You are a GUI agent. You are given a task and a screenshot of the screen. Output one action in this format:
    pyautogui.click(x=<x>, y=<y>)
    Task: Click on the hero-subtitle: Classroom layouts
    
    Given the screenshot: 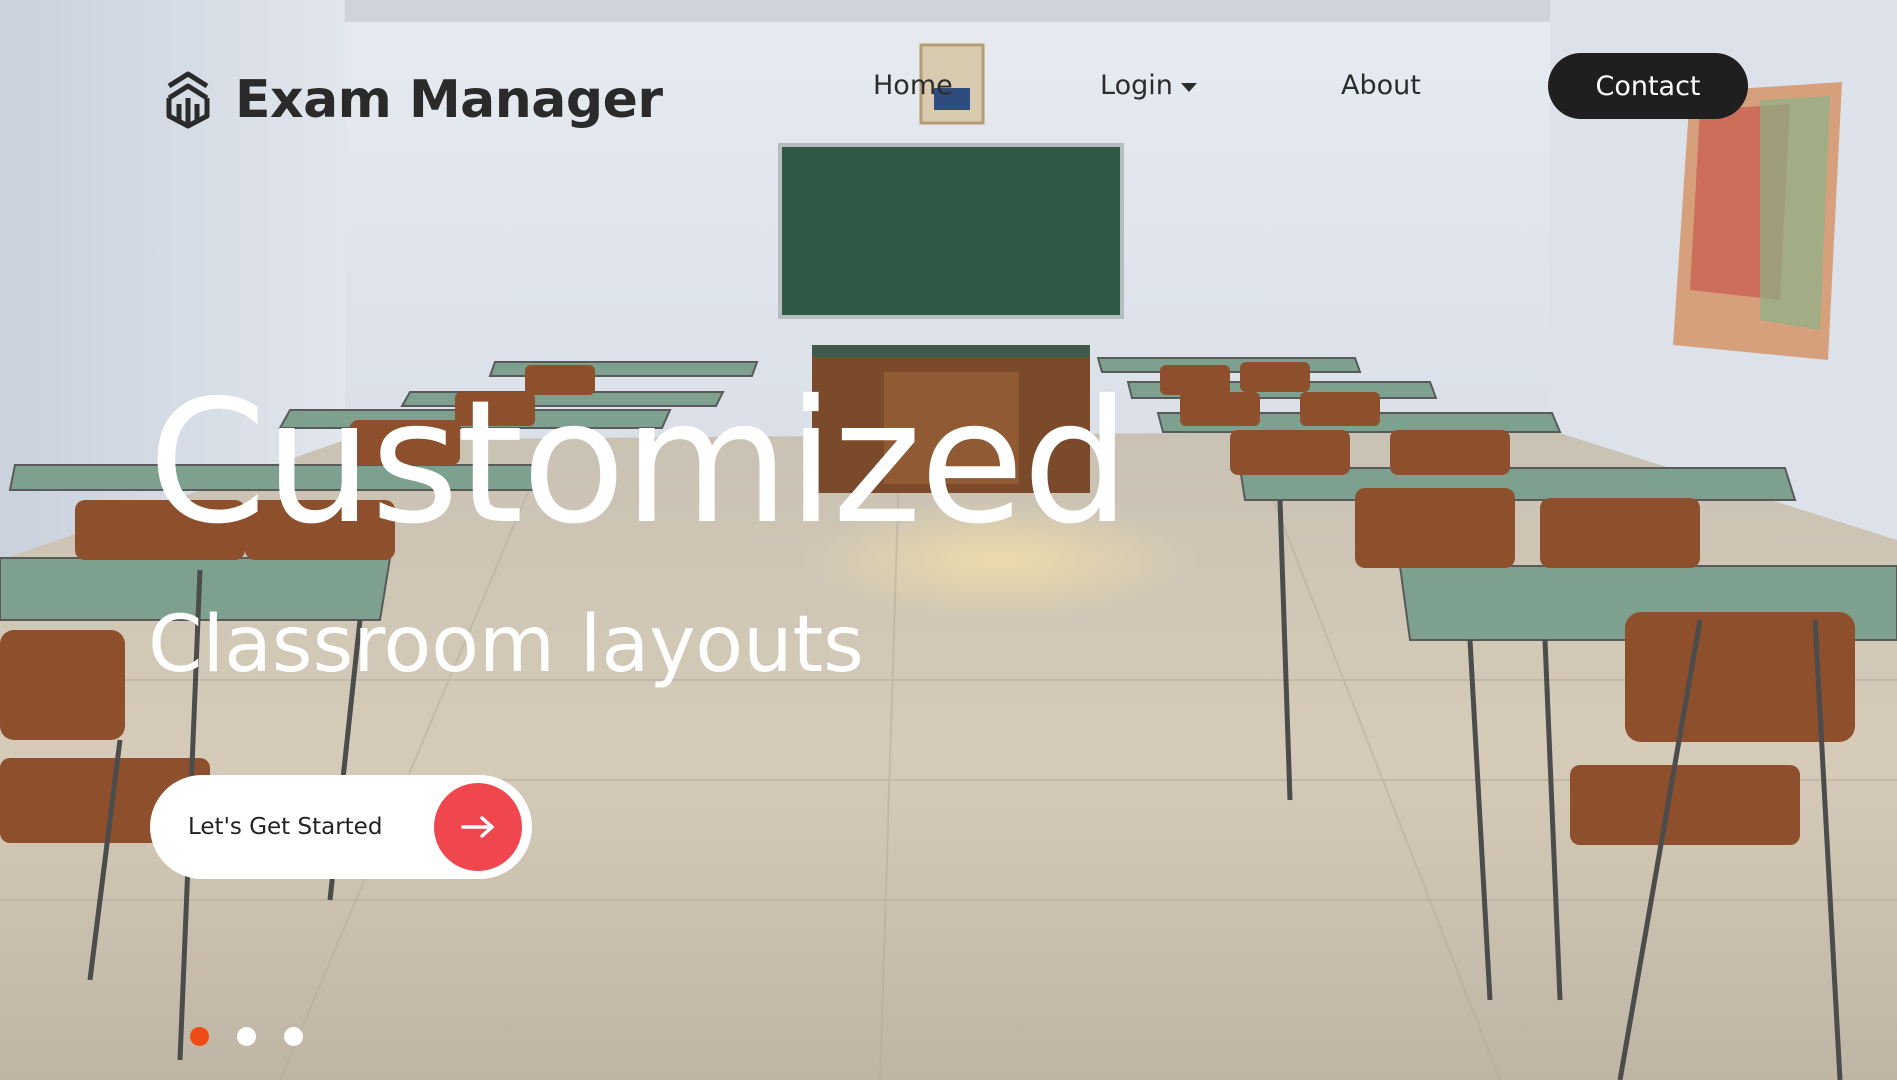 What is the action you would take?
    pyautogui.click(x=506, y=645)
    